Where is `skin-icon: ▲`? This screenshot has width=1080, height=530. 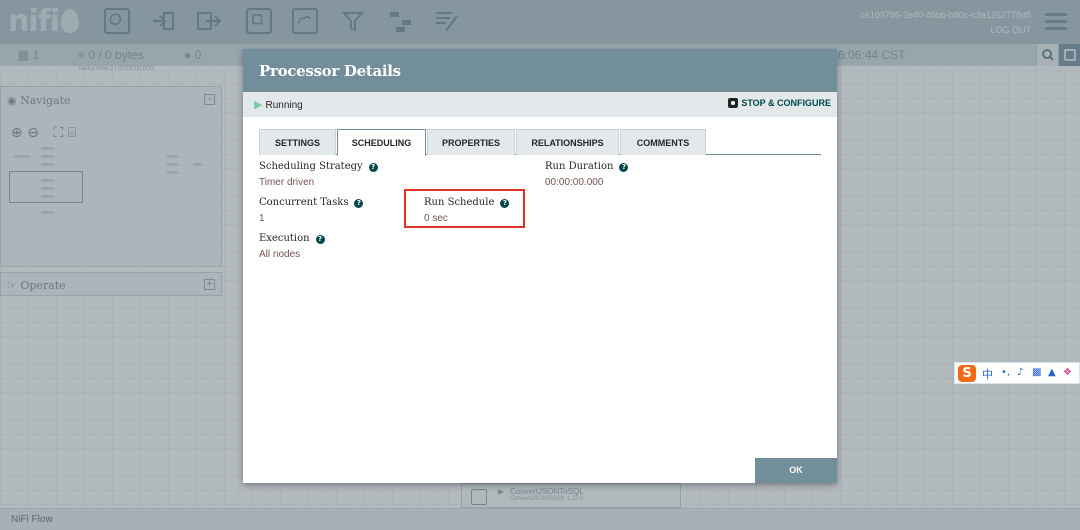 skin-icon: ▲ is located at coordinates (1052, 372).